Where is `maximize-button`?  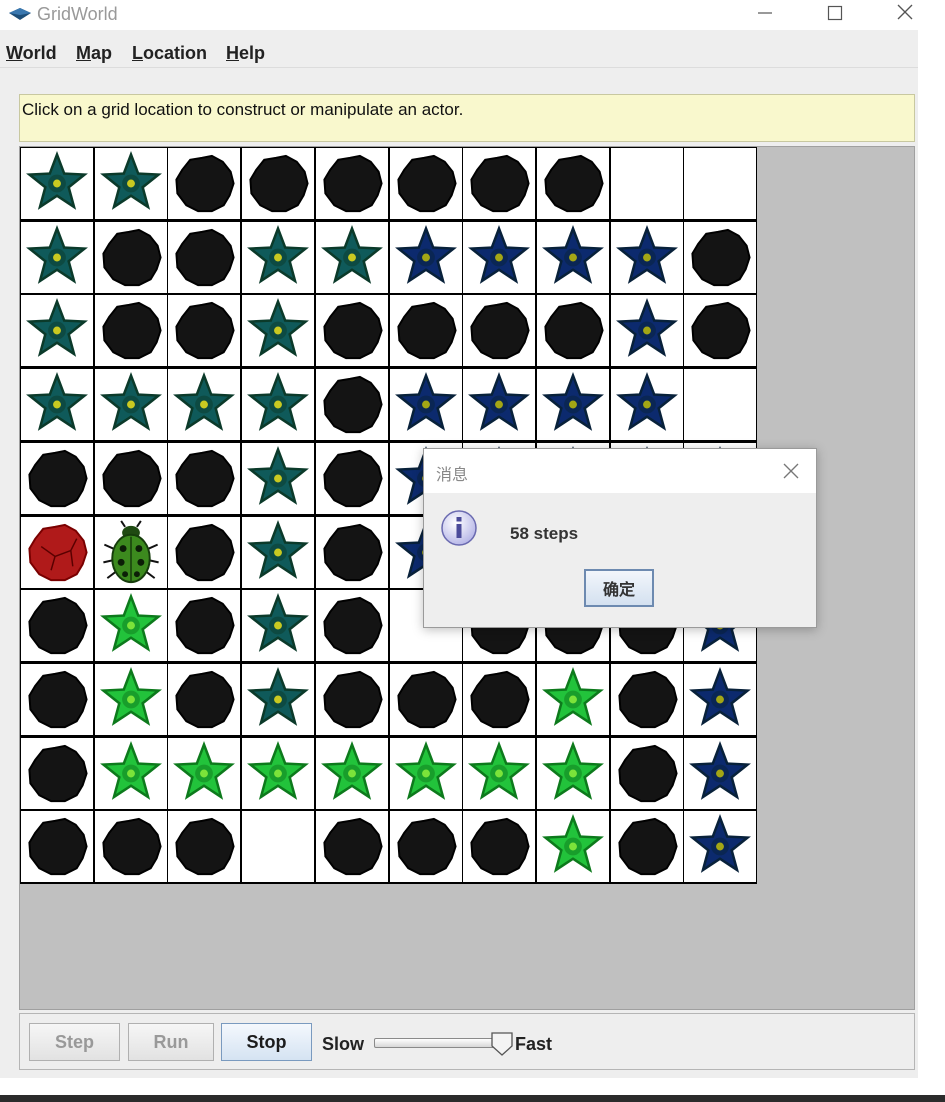 maximize-button is located at coordinates (835, 15).